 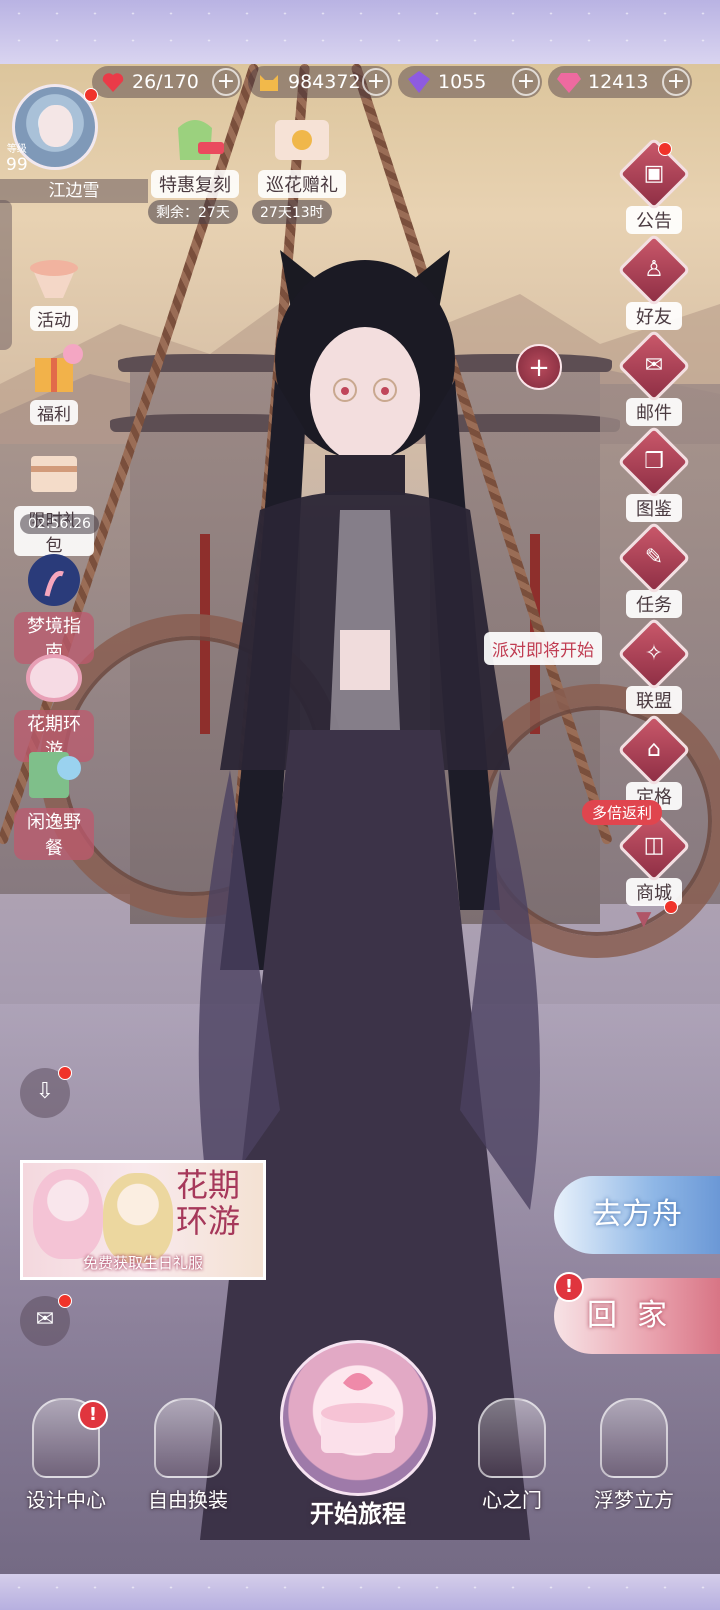 What do you see at coordinates (54, 279) in the screenshot?
I see `activity-icon` at bounding box center [54, 279].